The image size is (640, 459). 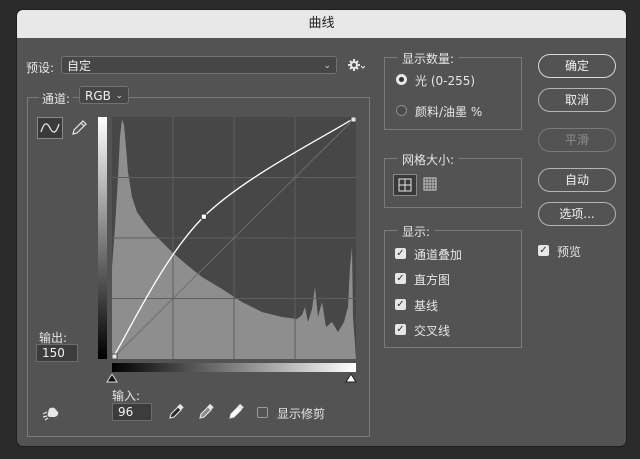 I want to click on intersection-label: 交叉线, so click(x=432, y=330).